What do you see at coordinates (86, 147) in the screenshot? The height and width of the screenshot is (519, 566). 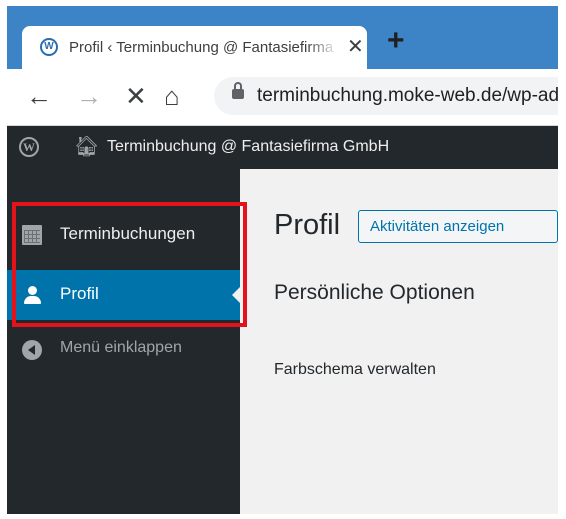 I see `home-icon: 🏠︎` at bounding box center [86, 147].